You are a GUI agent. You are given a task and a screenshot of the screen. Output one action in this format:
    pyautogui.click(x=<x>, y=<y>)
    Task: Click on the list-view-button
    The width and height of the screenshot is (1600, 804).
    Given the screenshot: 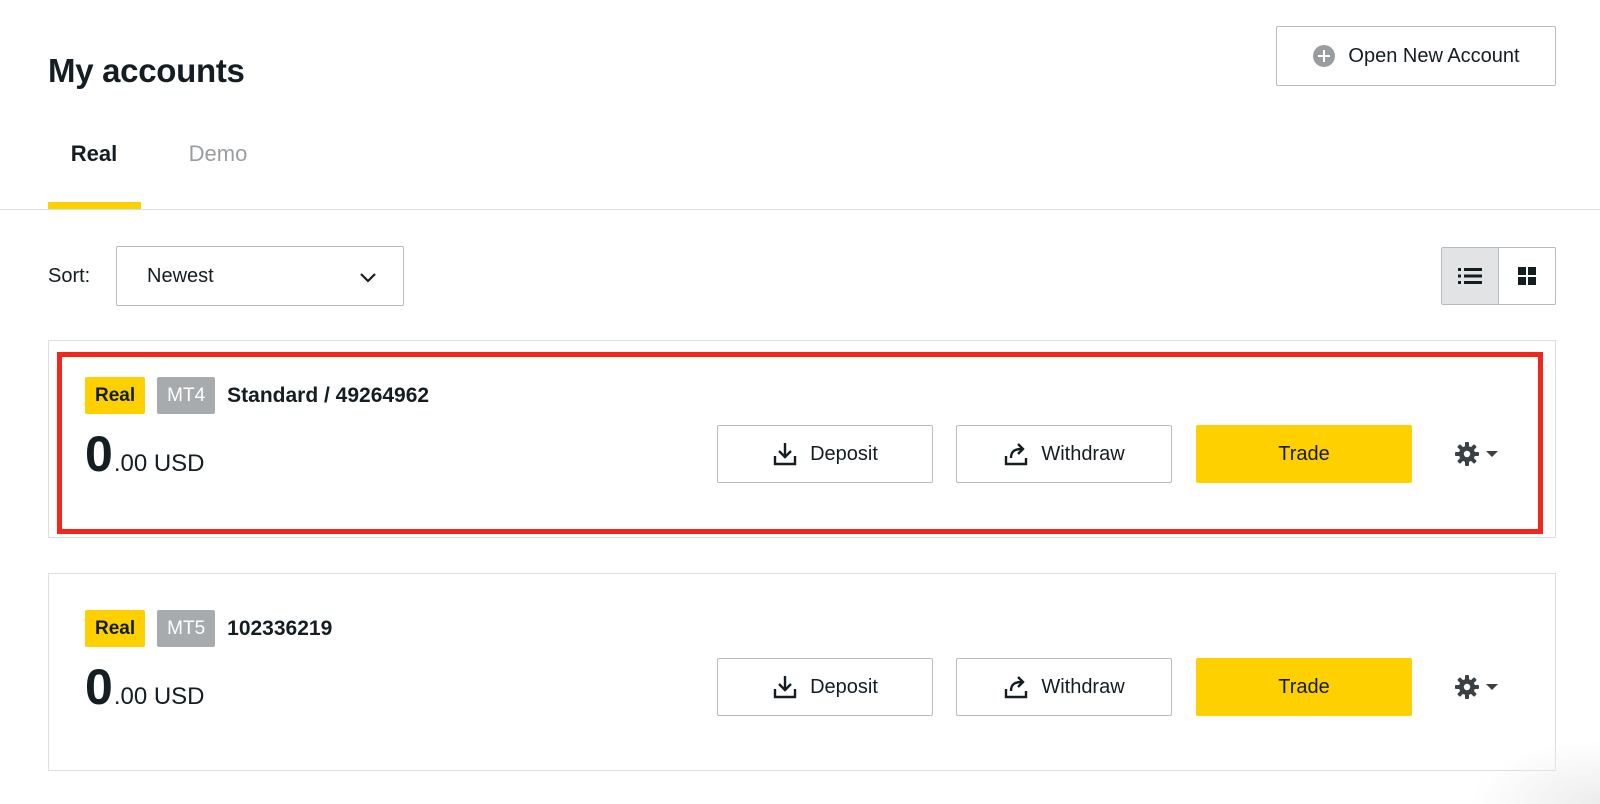 What is the action you would take?
    pyautogui.click(x=1470, y=276)
    